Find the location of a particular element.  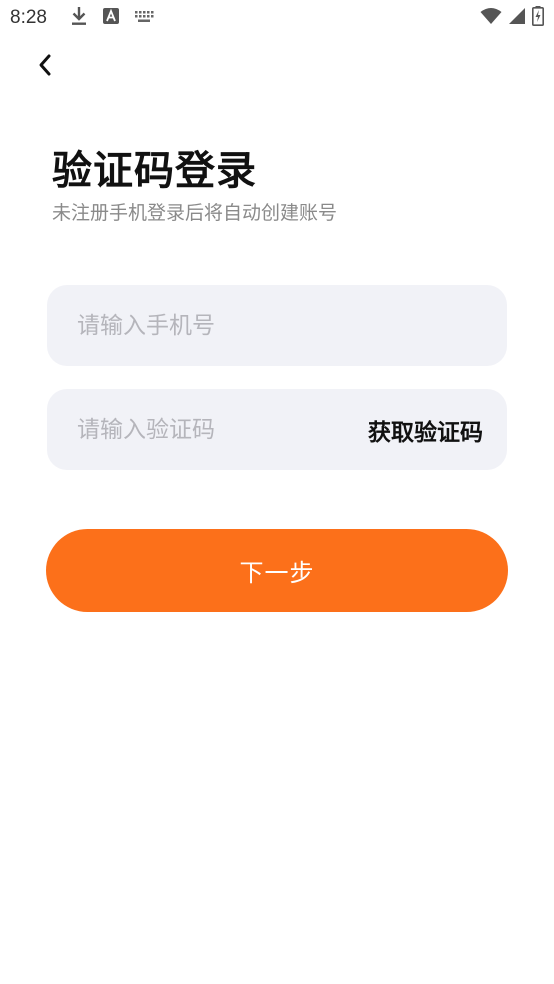

phone-input is located at coordinates (277, 325).